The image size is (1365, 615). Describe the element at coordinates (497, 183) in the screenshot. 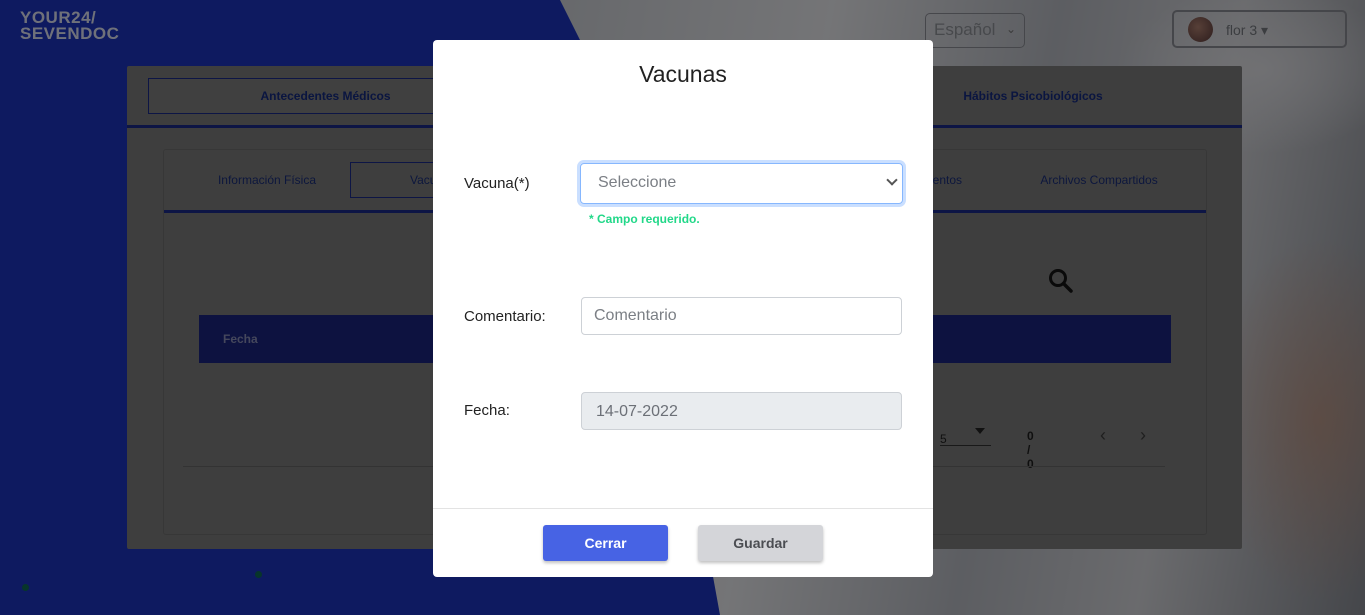

I see `vacuna-label: Vacuna(*)` at that location.